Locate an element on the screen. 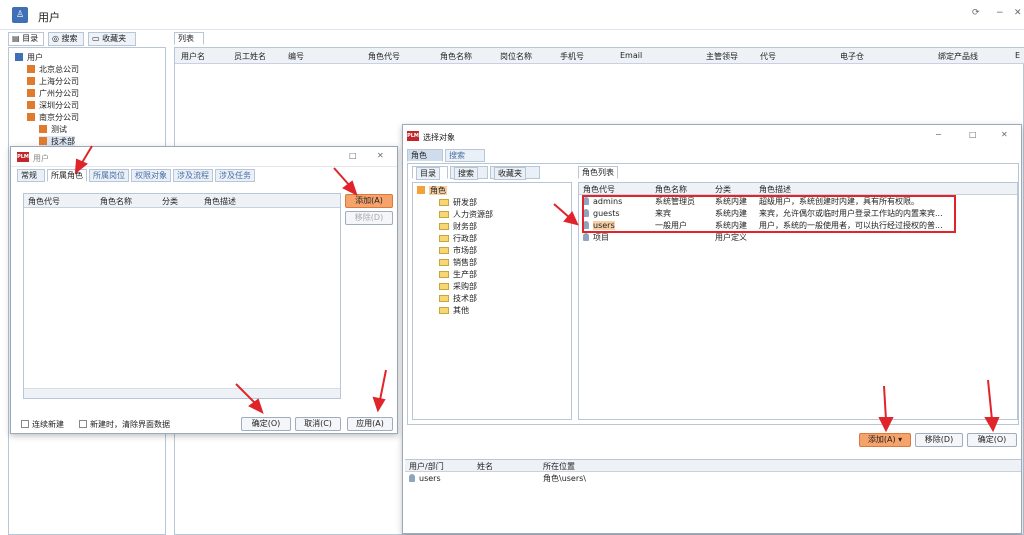  arrow-ok-select is located at coordinates (990, 400).